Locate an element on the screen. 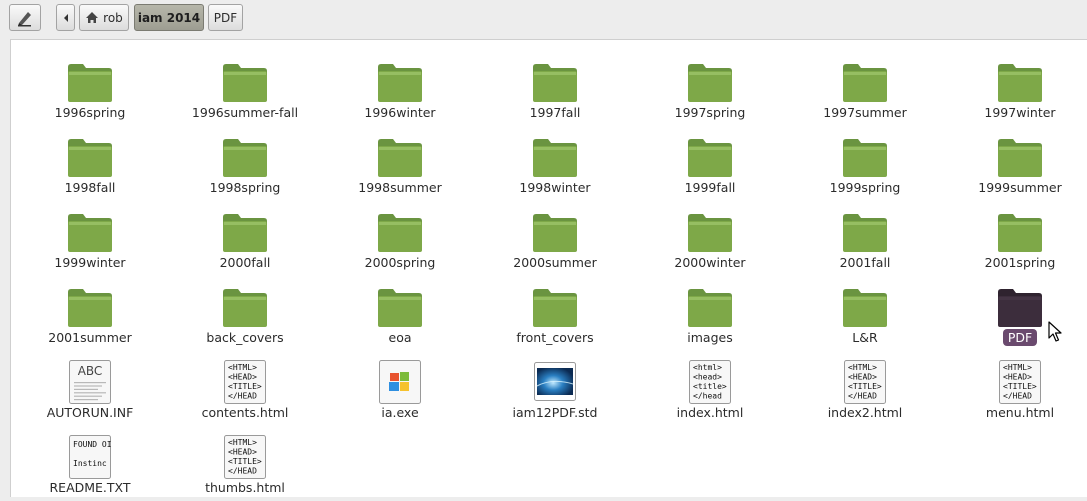 The height and width of the screenshot is (501, 1087). folder-item-1998winter: 1998winter is located at coordinates (555, 165).